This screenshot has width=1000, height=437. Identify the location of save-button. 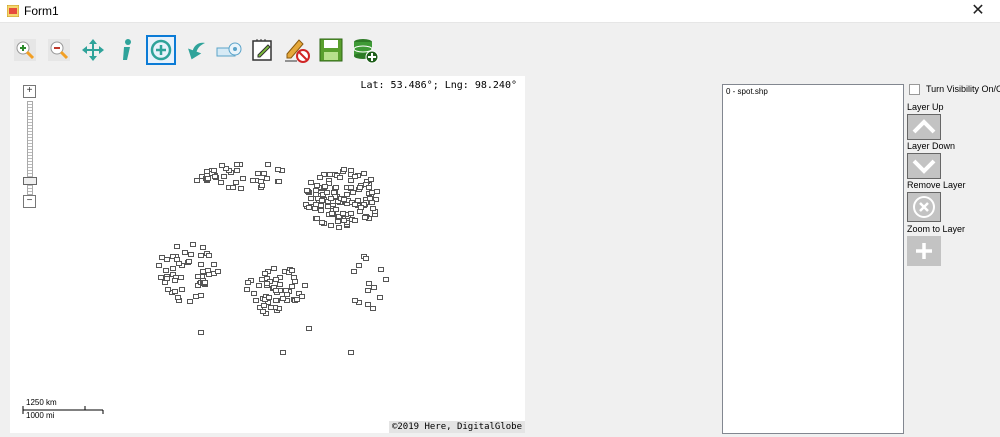
(331, 50).